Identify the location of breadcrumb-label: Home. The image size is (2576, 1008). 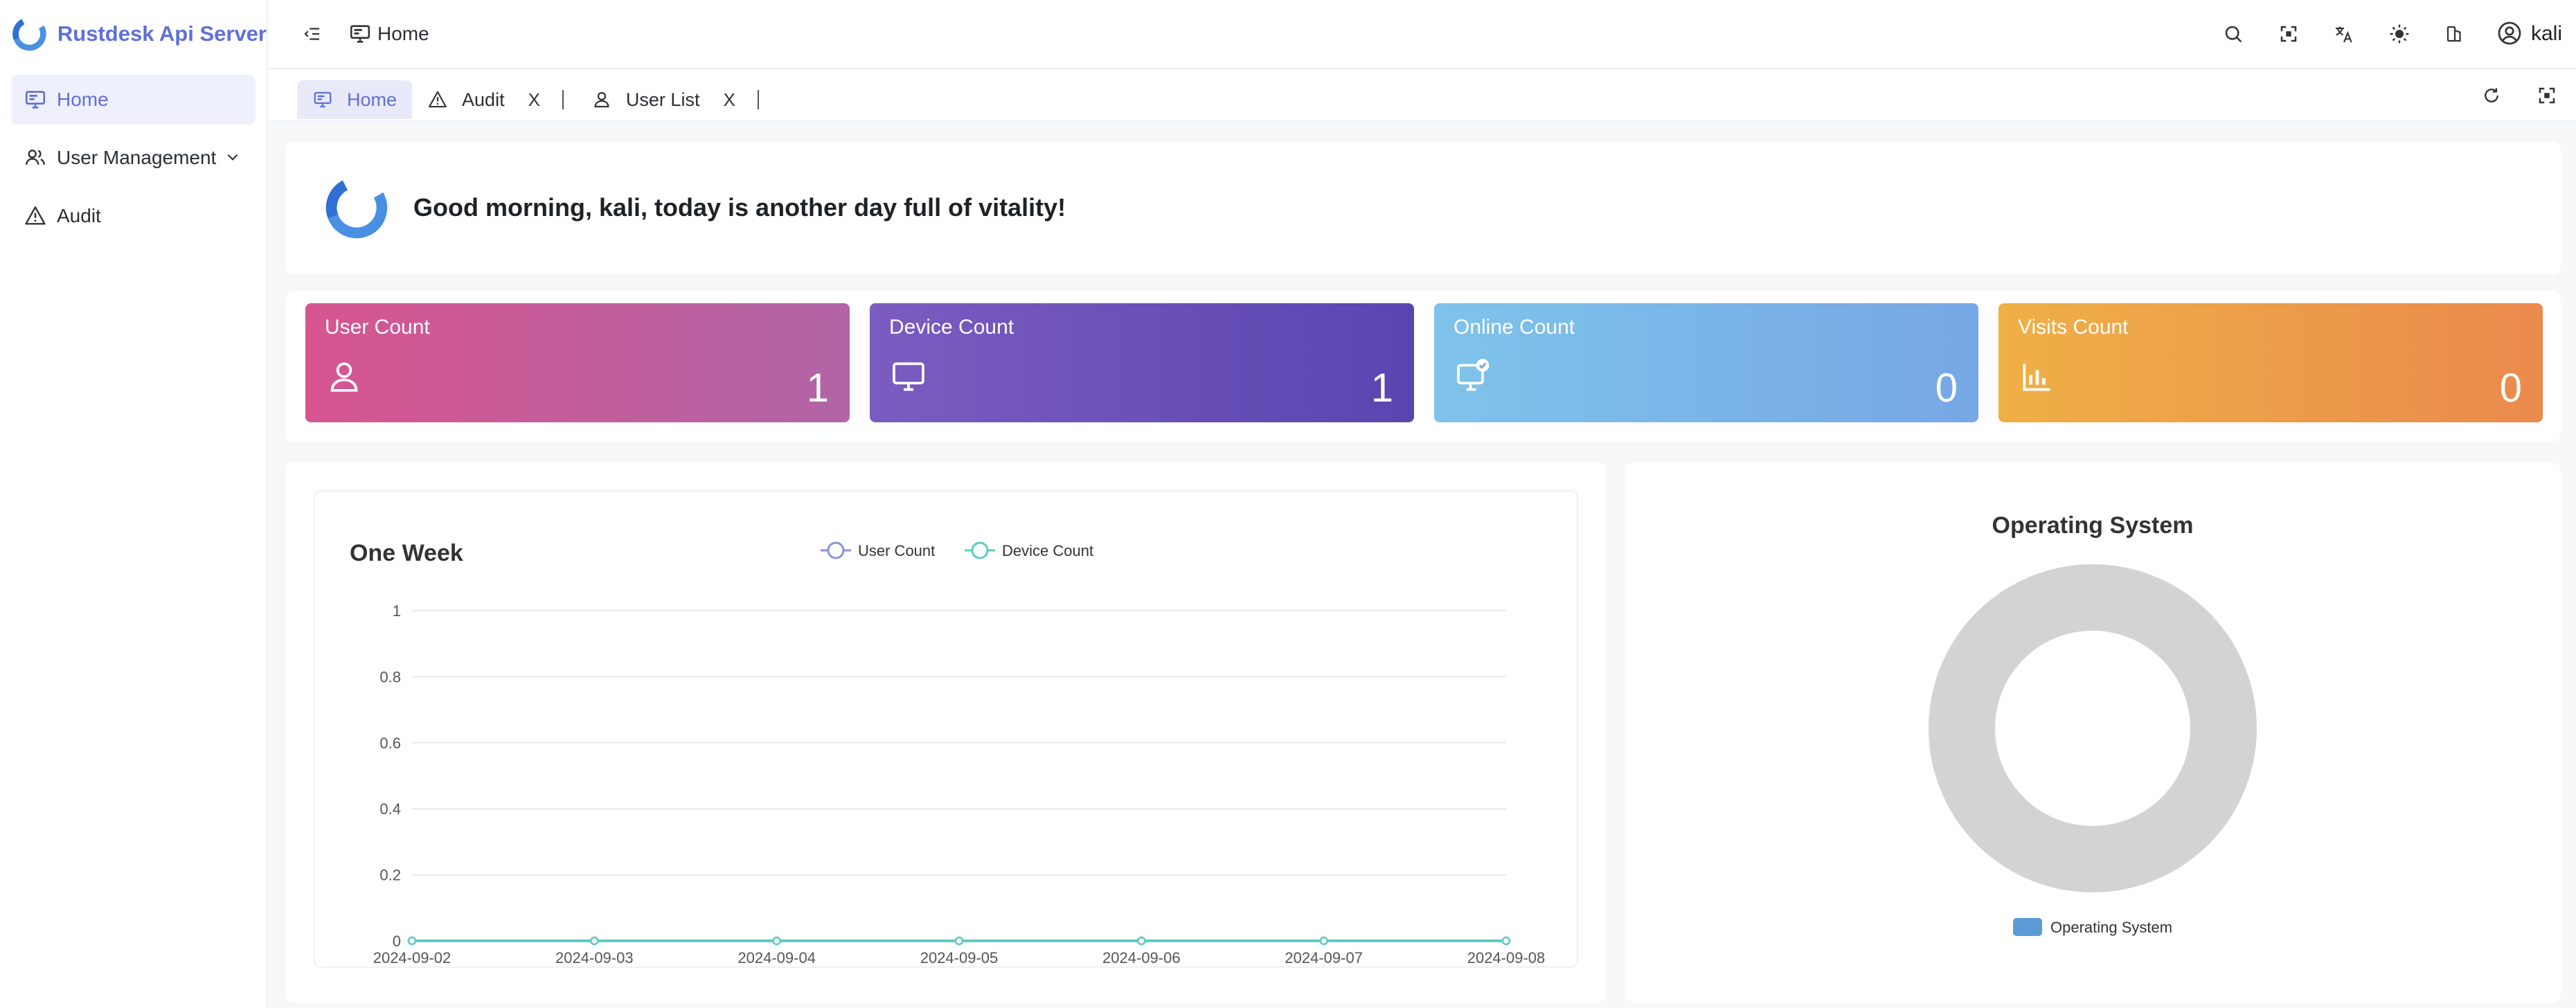
(403, 33).